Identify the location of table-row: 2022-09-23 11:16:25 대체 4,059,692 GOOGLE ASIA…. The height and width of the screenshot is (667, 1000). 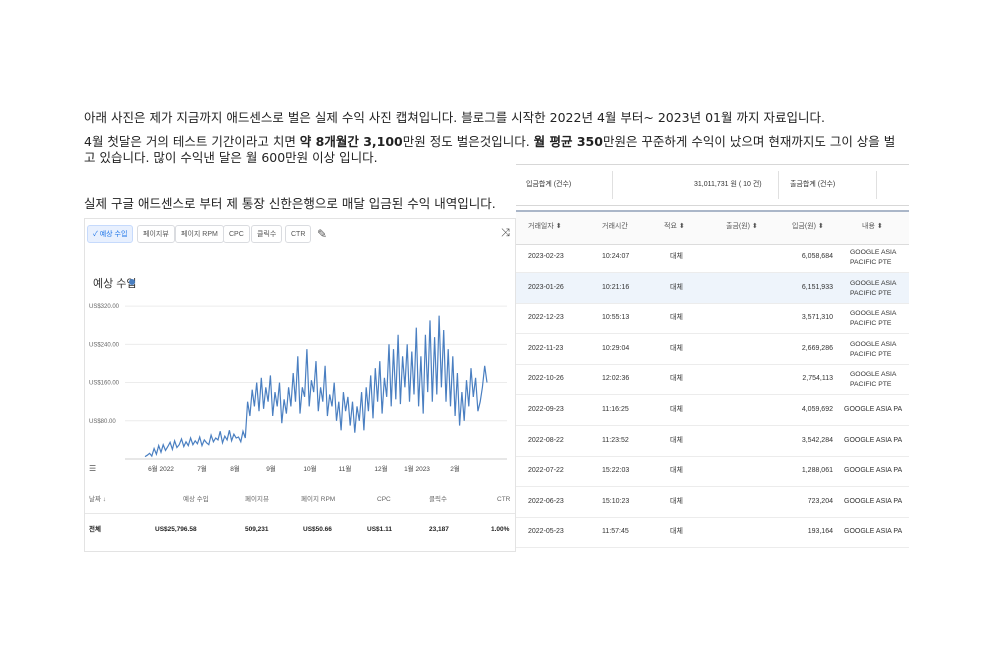
(712, 410).